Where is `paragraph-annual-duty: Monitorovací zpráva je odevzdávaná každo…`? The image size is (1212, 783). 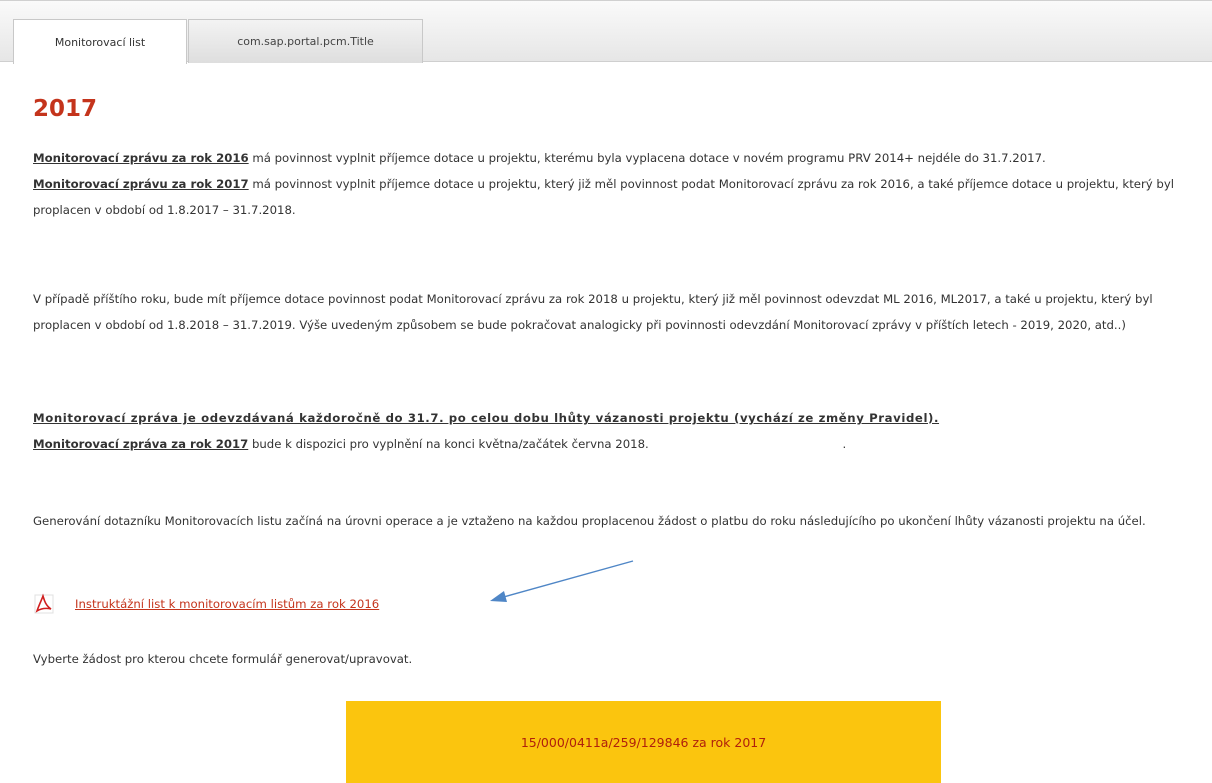 paragraph-annual-duty: Monitorovací zpráva je odevzdávaná každo… is located at coordinates (618, 431).